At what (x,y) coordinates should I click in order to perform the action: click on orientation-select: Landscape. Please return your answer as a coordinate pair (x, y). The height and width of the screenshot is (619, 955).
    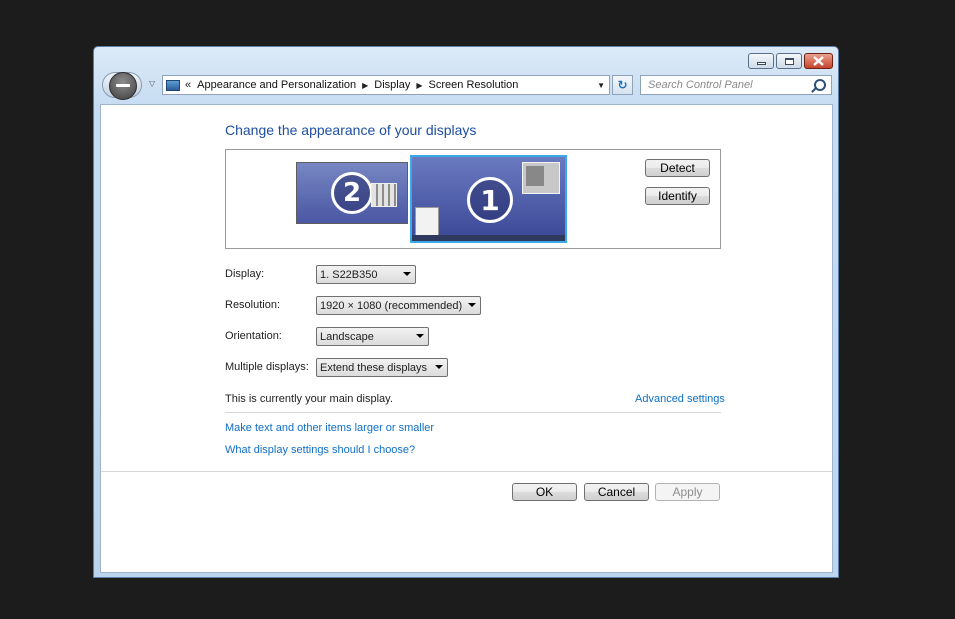
    Looking at the image, I should click on (372, 336).